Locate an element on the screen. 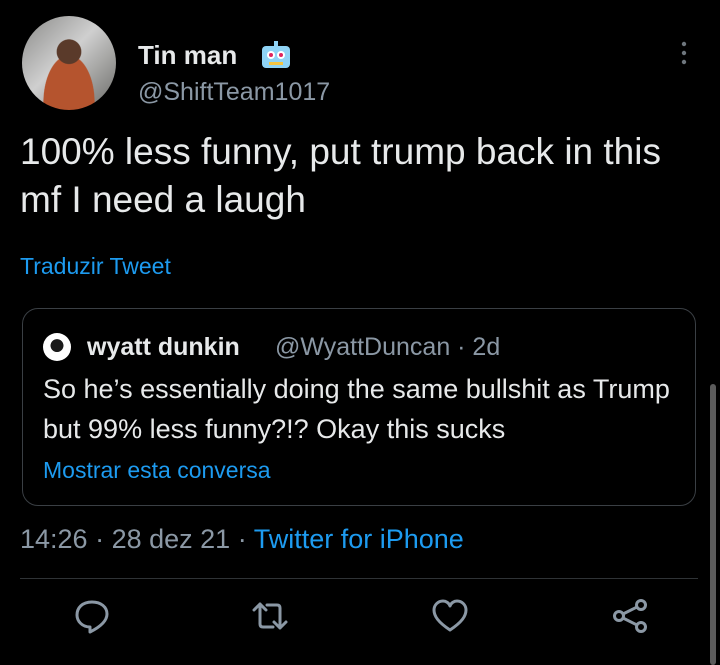 Image resolution: width=720 pixels, height=665 pixels. show-conversation-link: Mostrar esta conversa is located at coordinates (157, 470).